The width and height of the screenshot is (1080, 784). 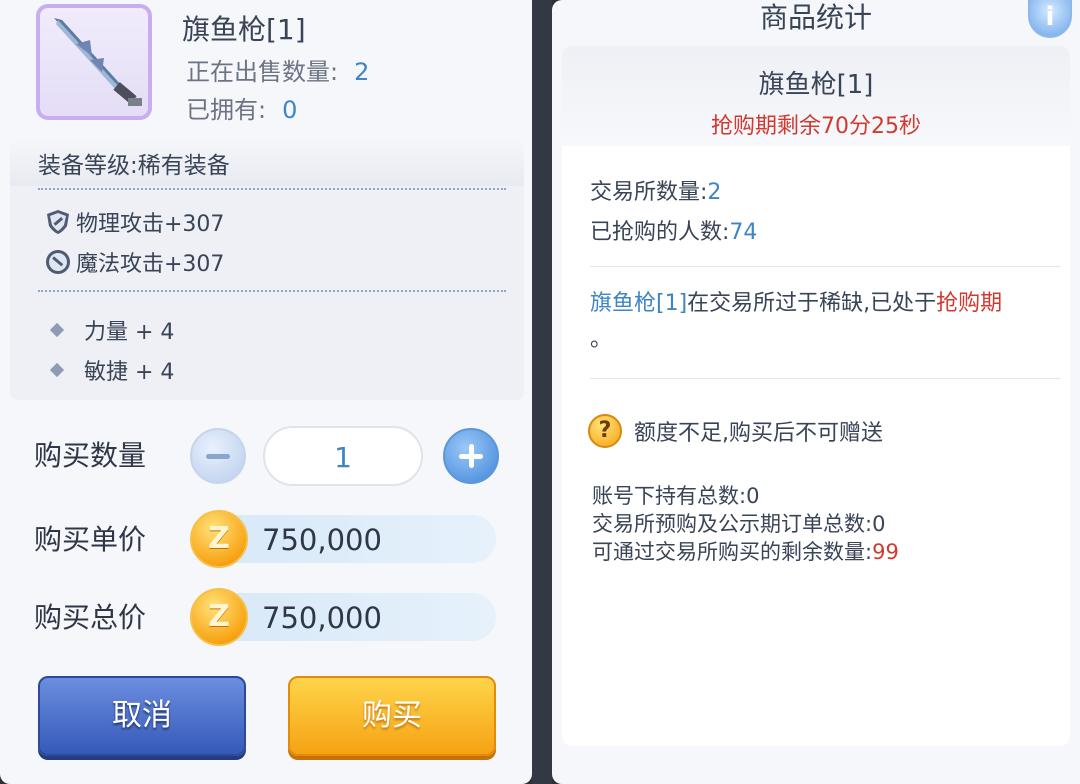 What do you see at coordinates (58, 262) in the screenshot?
I see `magic-shield-icon` at bounding box center [58, 262].